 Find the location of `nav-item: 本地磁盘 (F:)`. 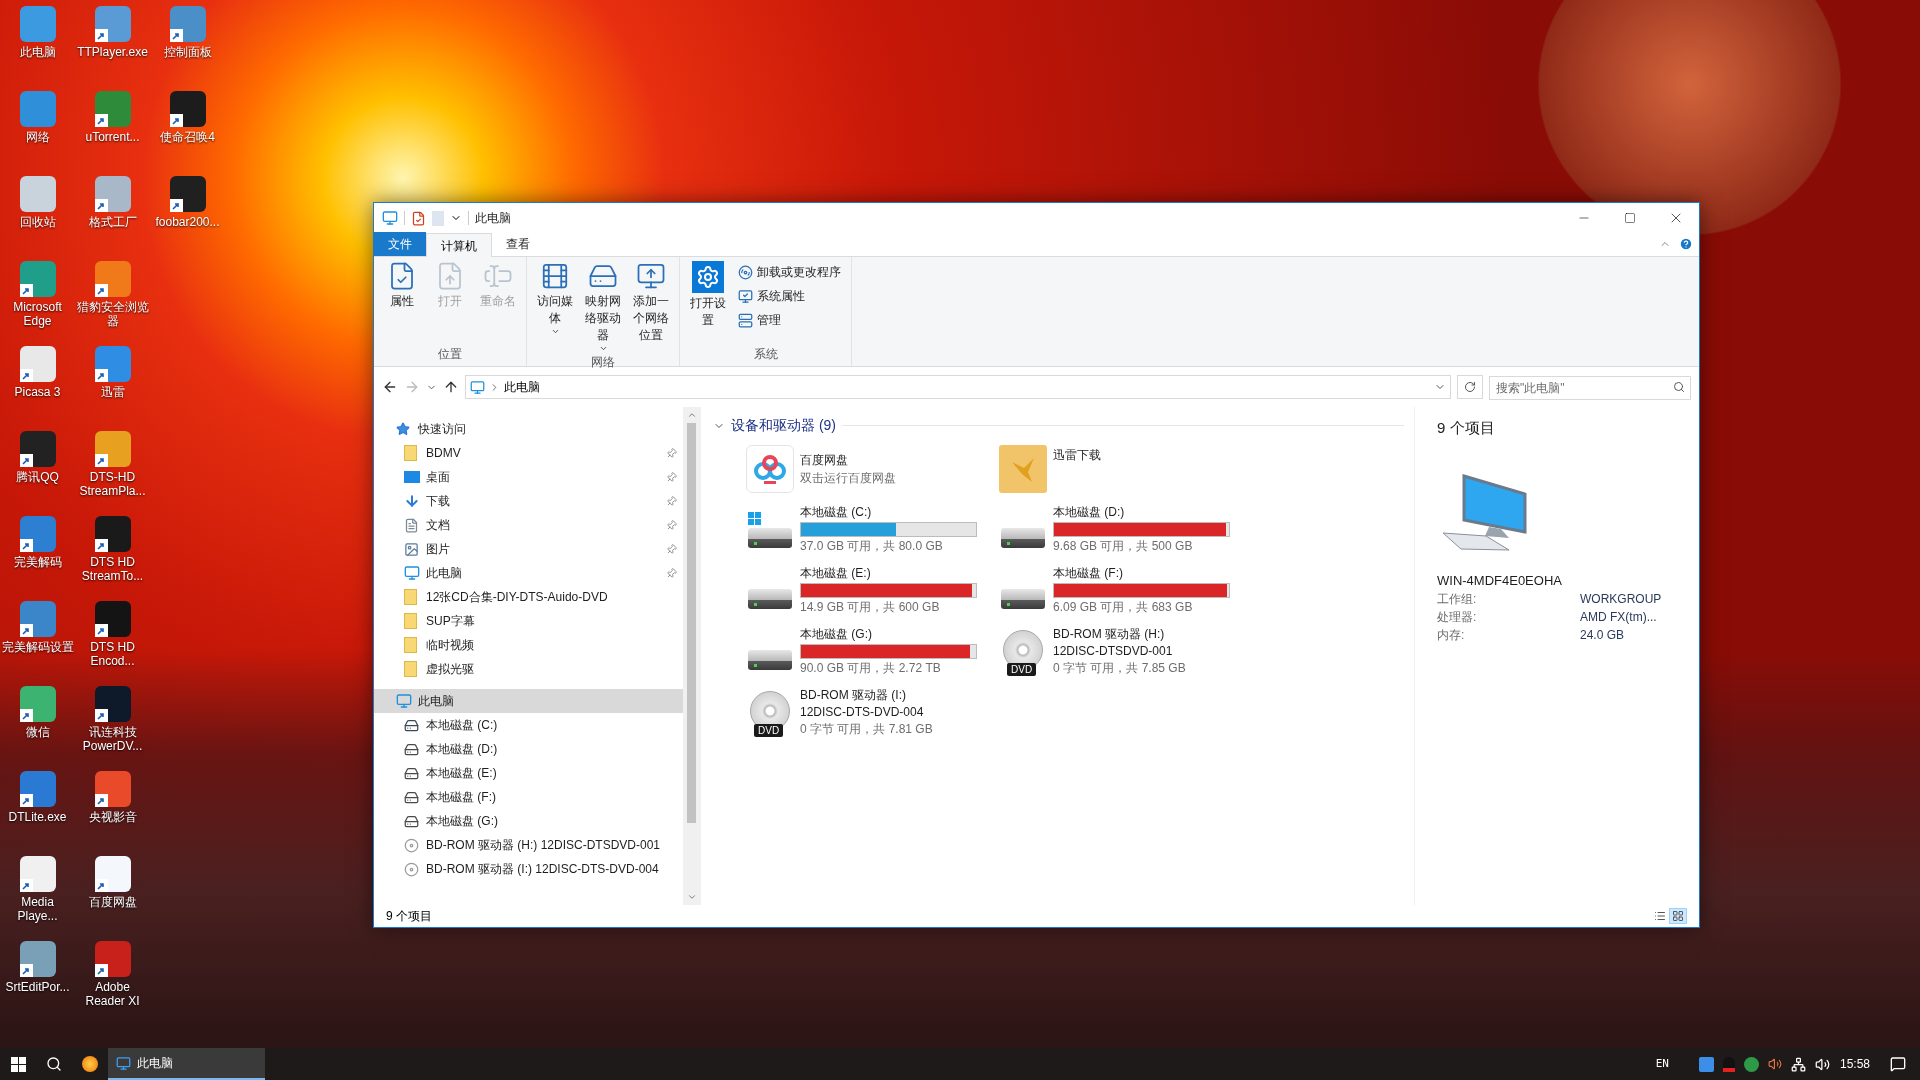

nav-item: 本地磁盘 (F:) is located at coordinates (528, 797).